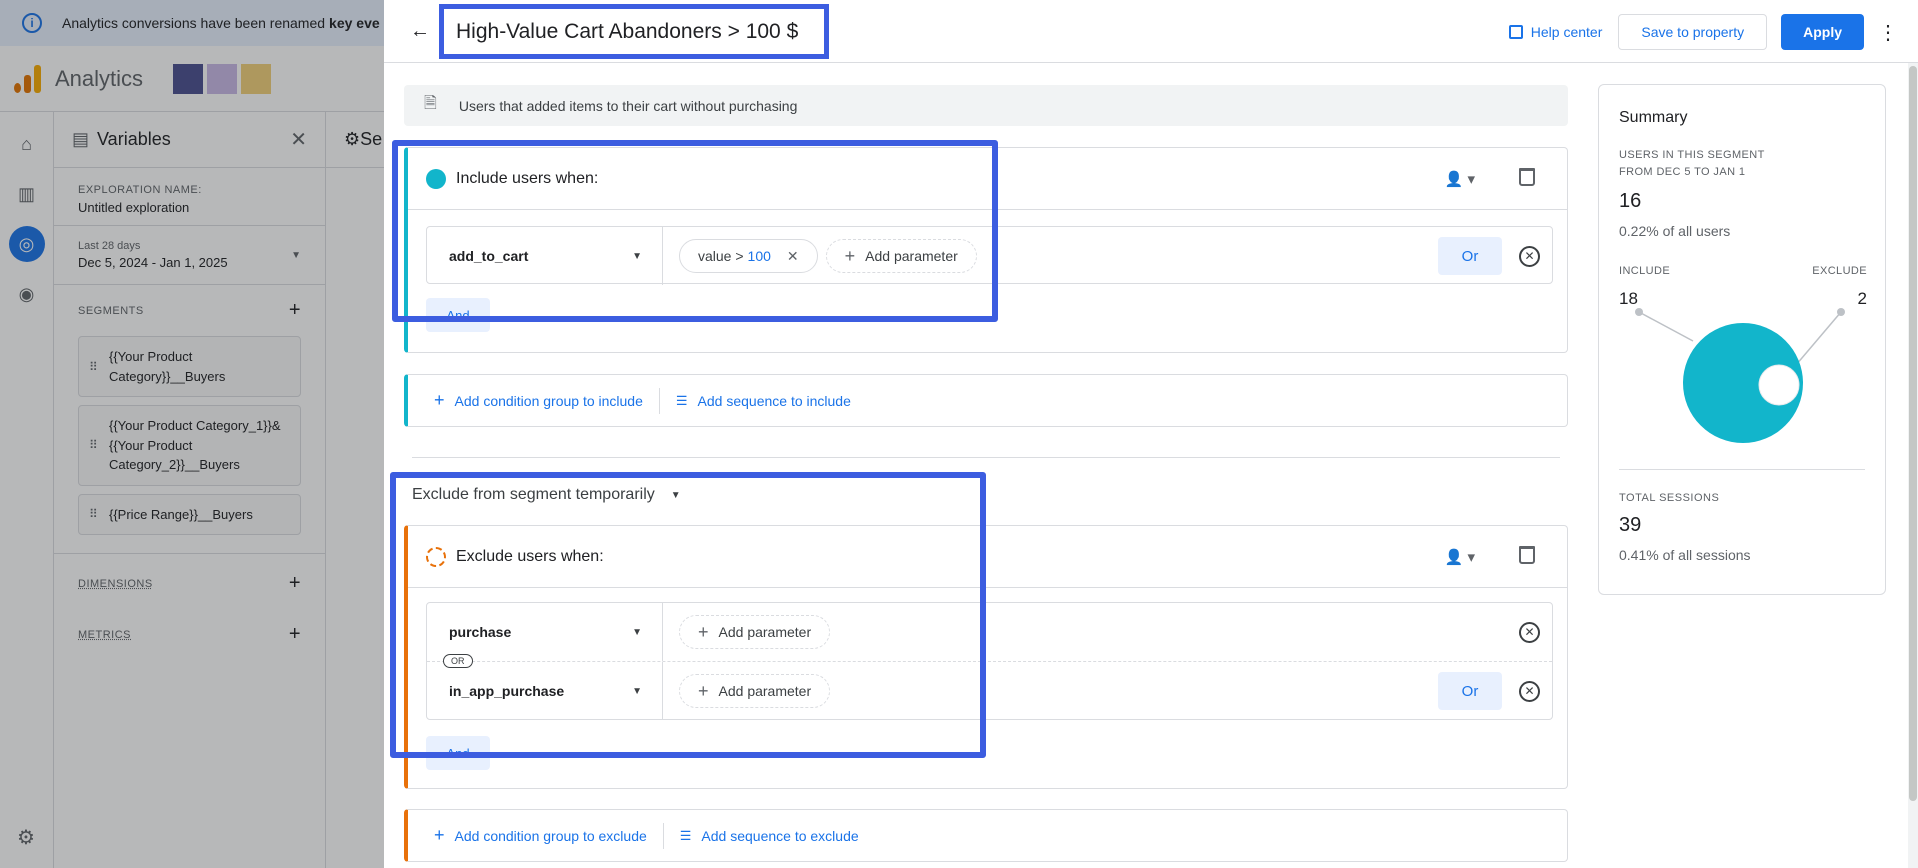 This screenshot has height=868, width=1918. I want to click on scrollbar-thumb, so click(1913, 433).